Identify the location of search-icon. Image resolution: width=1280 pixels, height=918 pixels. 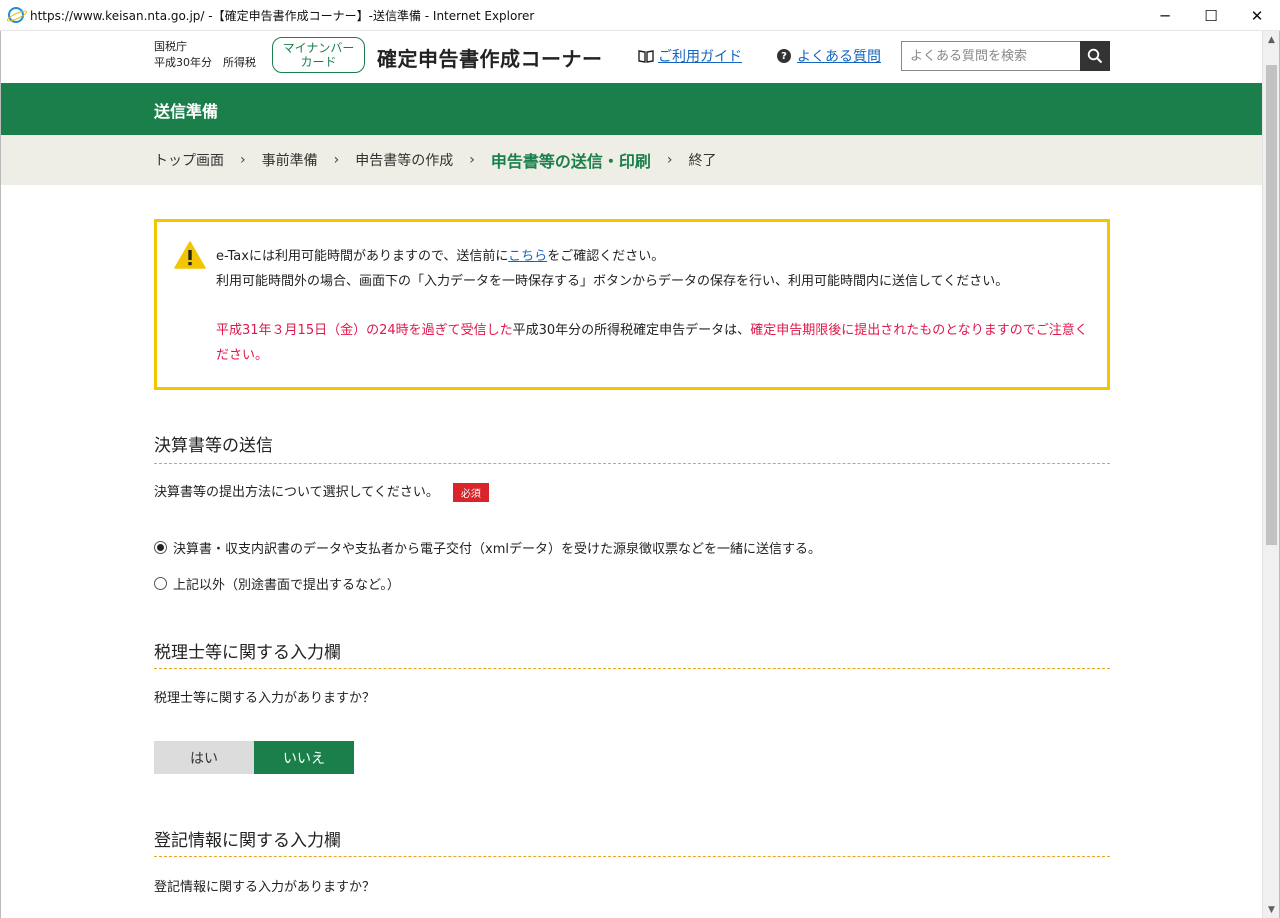
(1095, 56).